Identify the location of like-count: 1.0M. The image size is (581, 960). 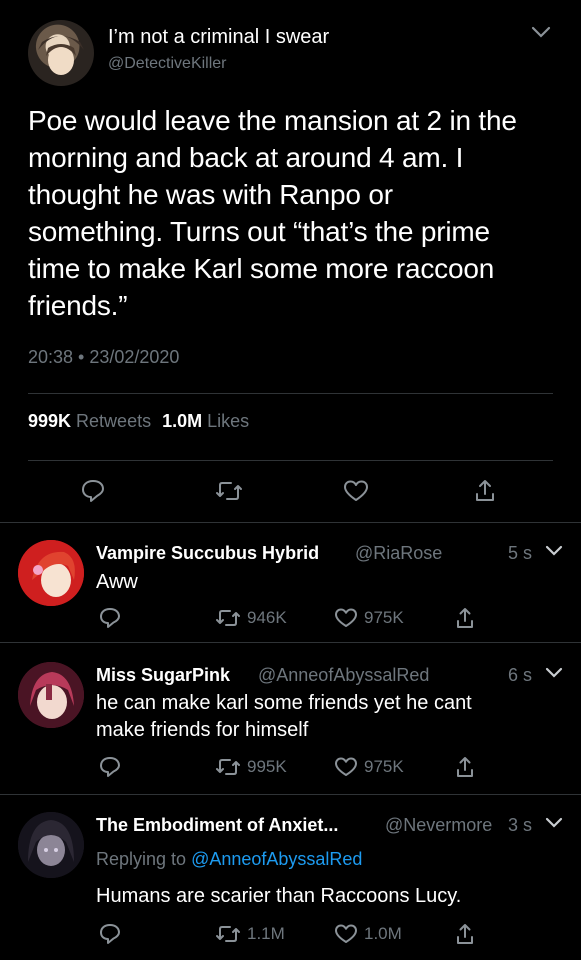
(383, 933).